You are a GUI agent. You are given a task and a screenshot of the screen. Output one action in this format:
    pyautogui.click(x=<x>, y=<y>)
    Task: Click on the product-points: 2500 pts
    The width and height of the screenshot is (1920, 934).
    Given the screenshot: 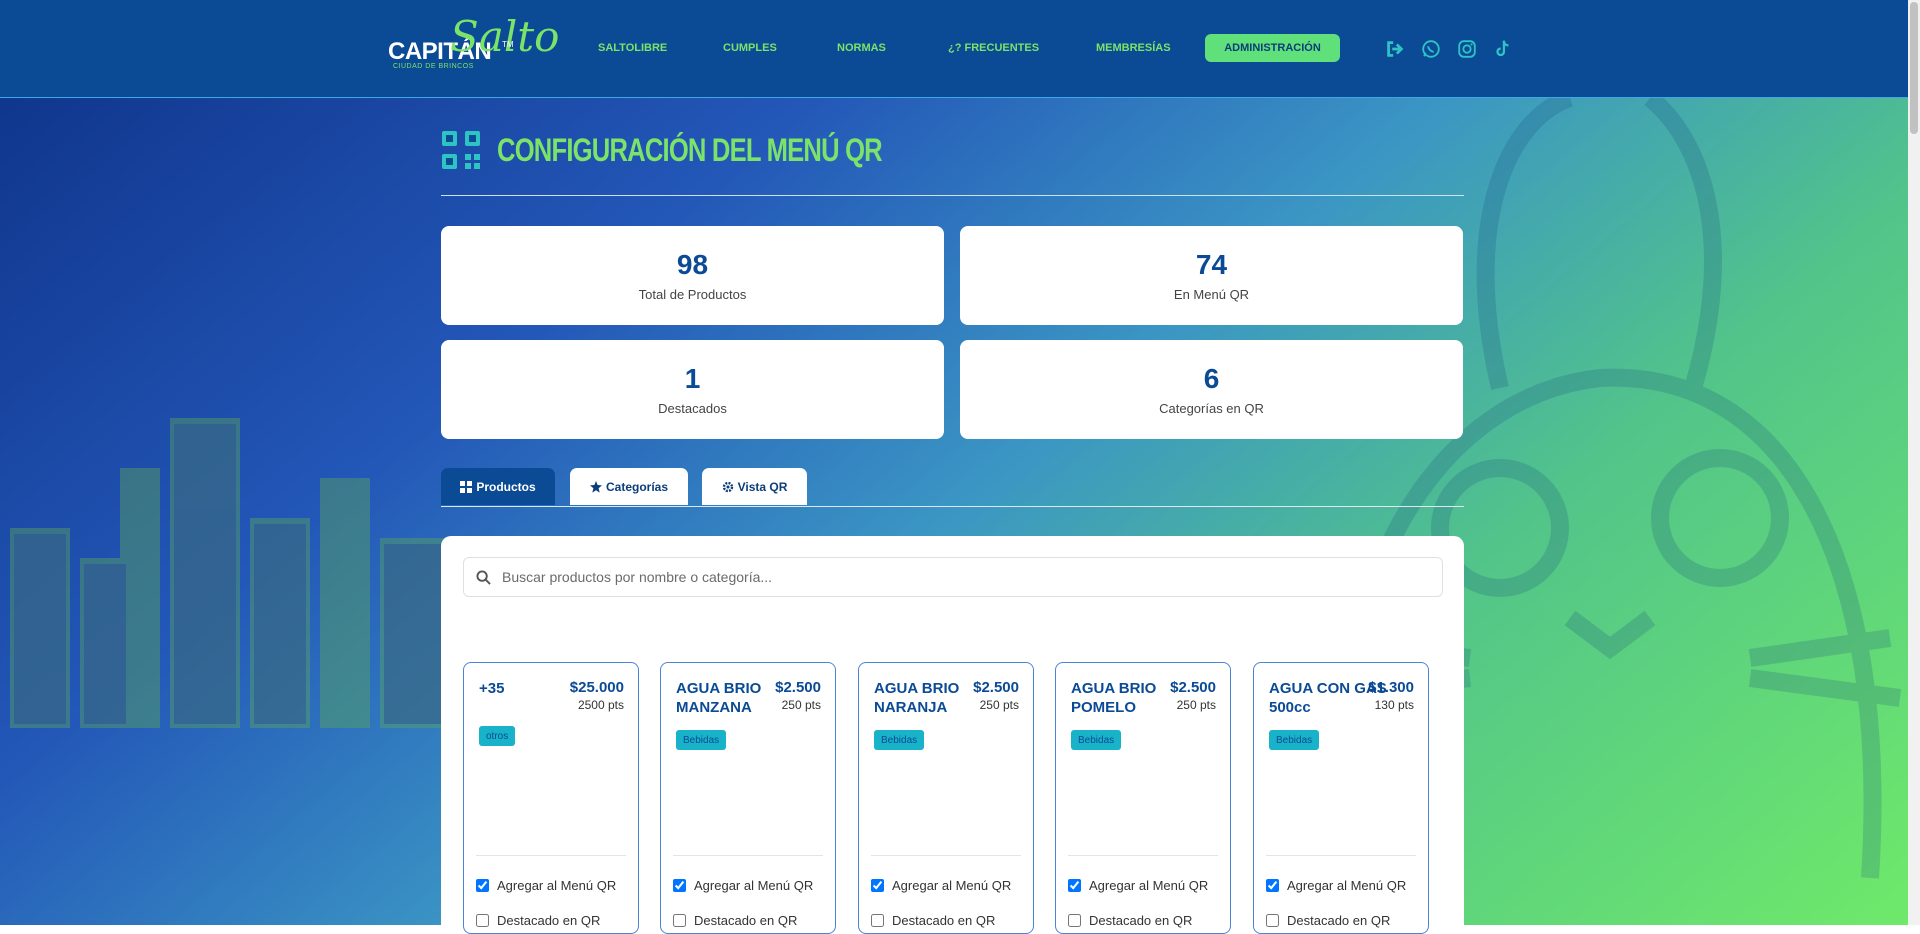 What is the action you would take?
    pyautogui.click(x=600, y=705)
    